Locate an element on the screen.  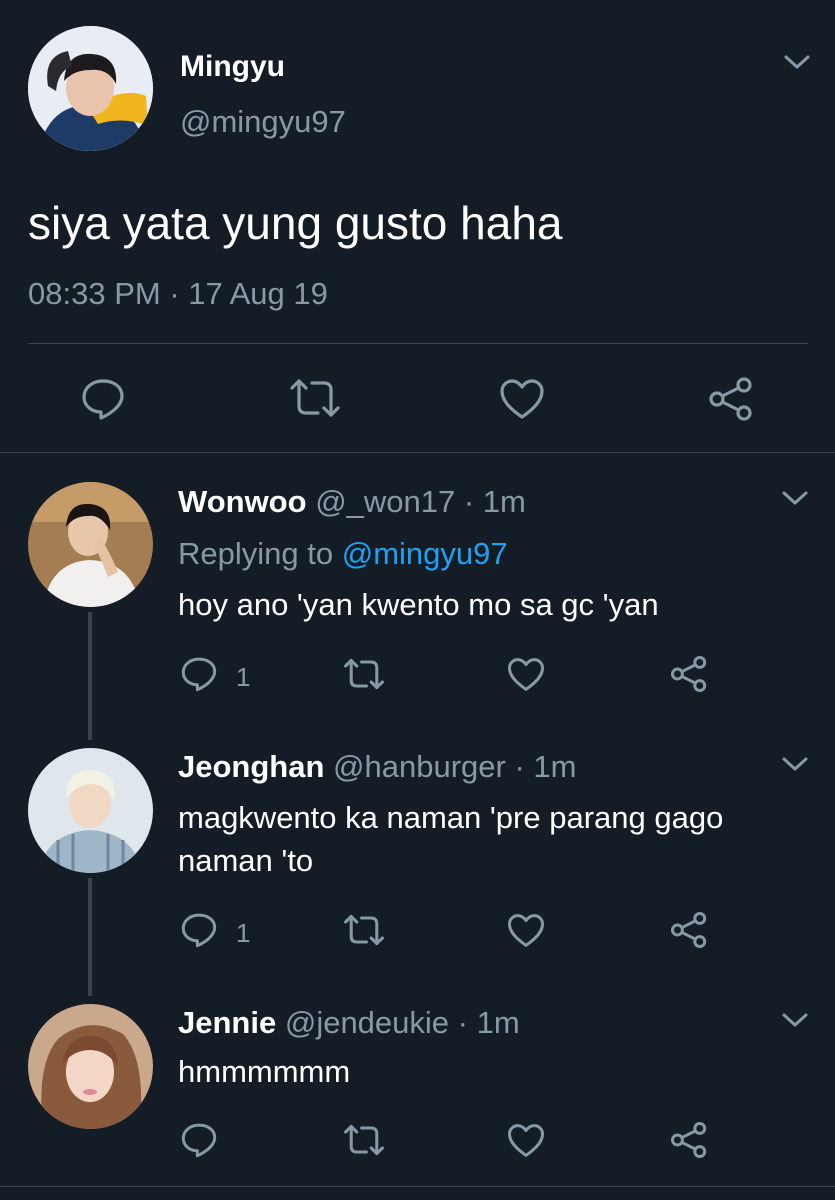
reply-header: Wonwoo @_won17 · 1m is located at coordinates (352, 502).